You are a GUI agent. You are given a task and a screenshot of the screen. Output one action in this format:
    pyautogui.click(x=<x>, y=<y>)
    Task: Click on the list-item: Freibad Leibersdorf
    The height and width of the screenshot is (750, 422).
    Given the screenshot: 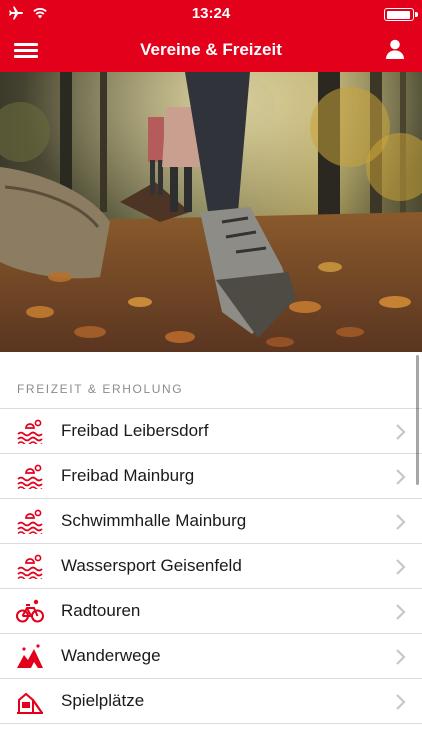 What is the action you would take?
    pyautogui.click(x=211, y=431)
    